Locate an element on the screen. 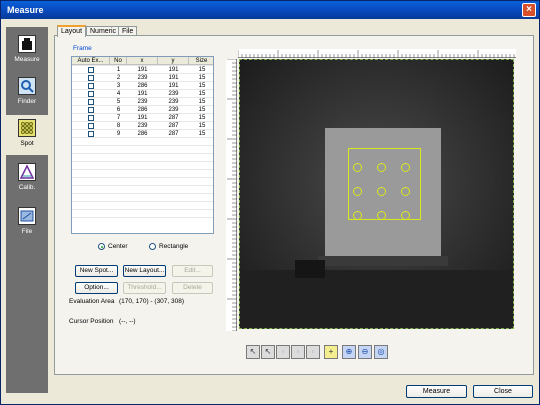 The width and height of the screenshot is (540, 405). evaluation-area-label: Evaluation Area is located at coordinates (92, 301).